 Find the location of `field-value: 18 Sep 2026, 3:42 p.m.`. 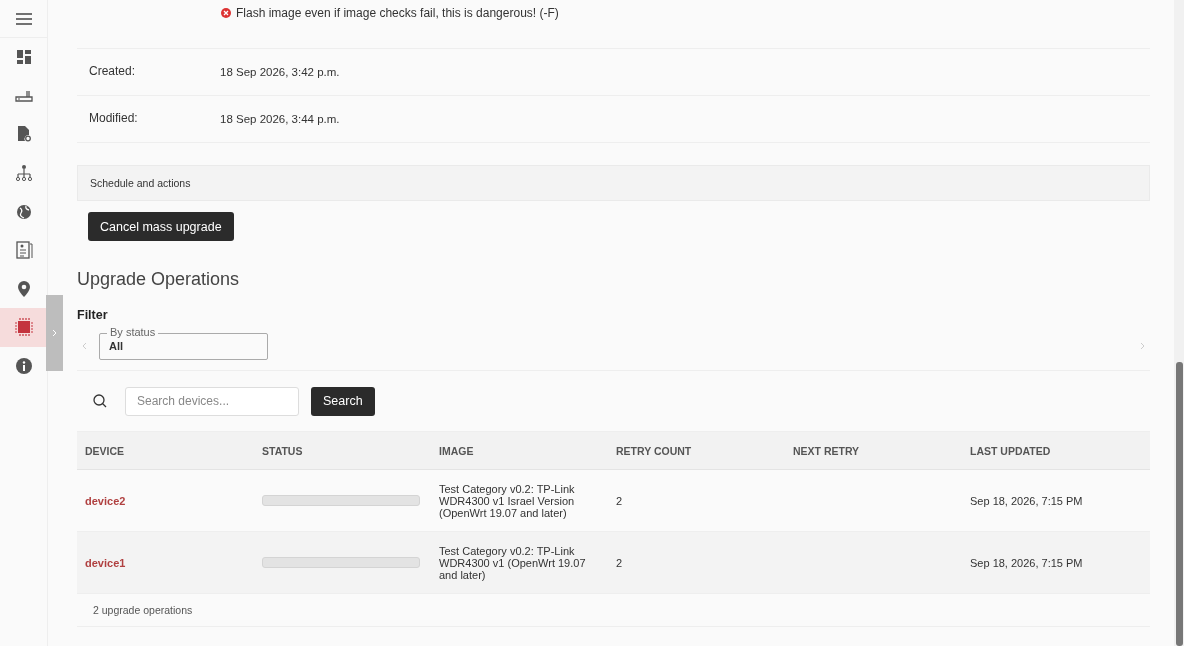

field-value: 18 Sep 2026, 3:42 p.m. is located at coordinates (280, 71).